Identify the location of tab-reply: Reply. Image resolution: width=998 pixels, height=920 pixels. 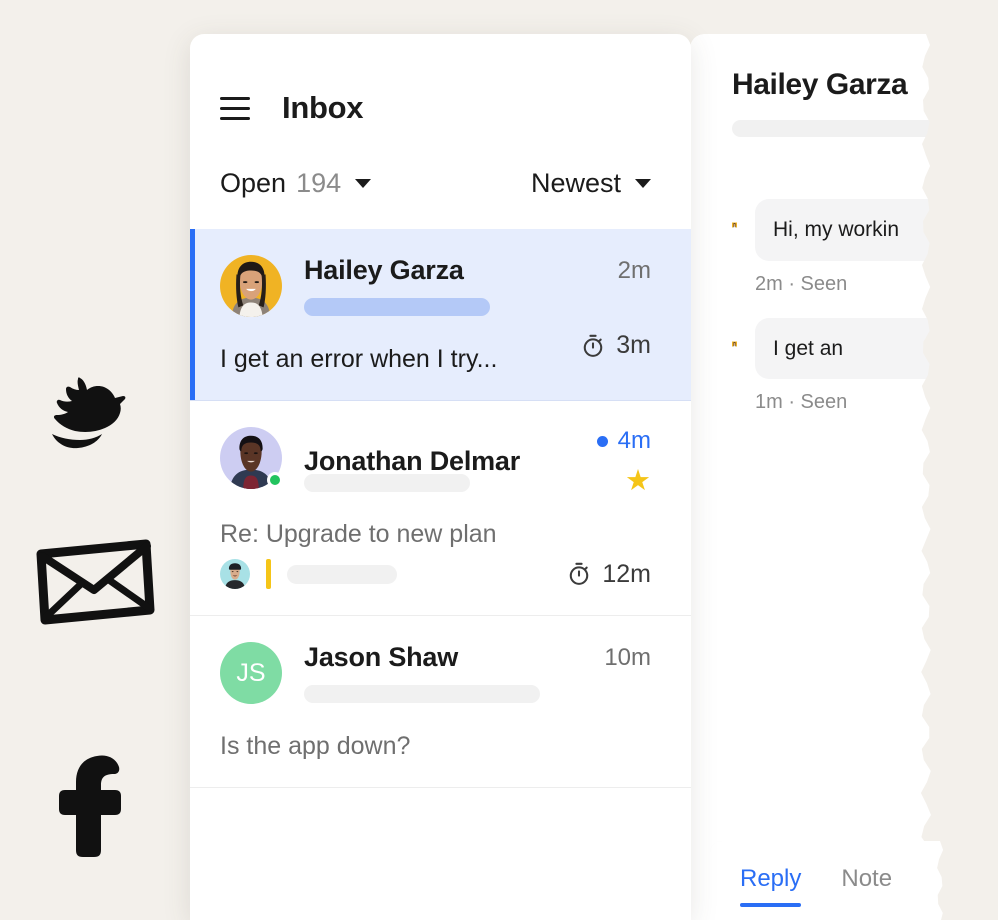
(771, 886).